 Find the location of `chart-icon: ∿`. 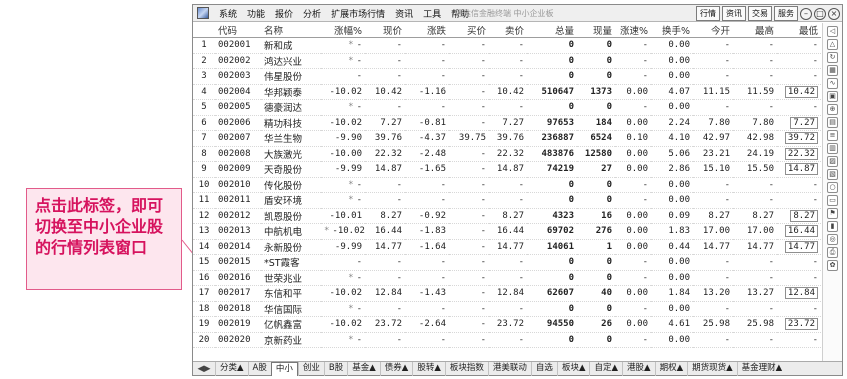

chart-icon: ∿ is located at coordinates (832, 83).